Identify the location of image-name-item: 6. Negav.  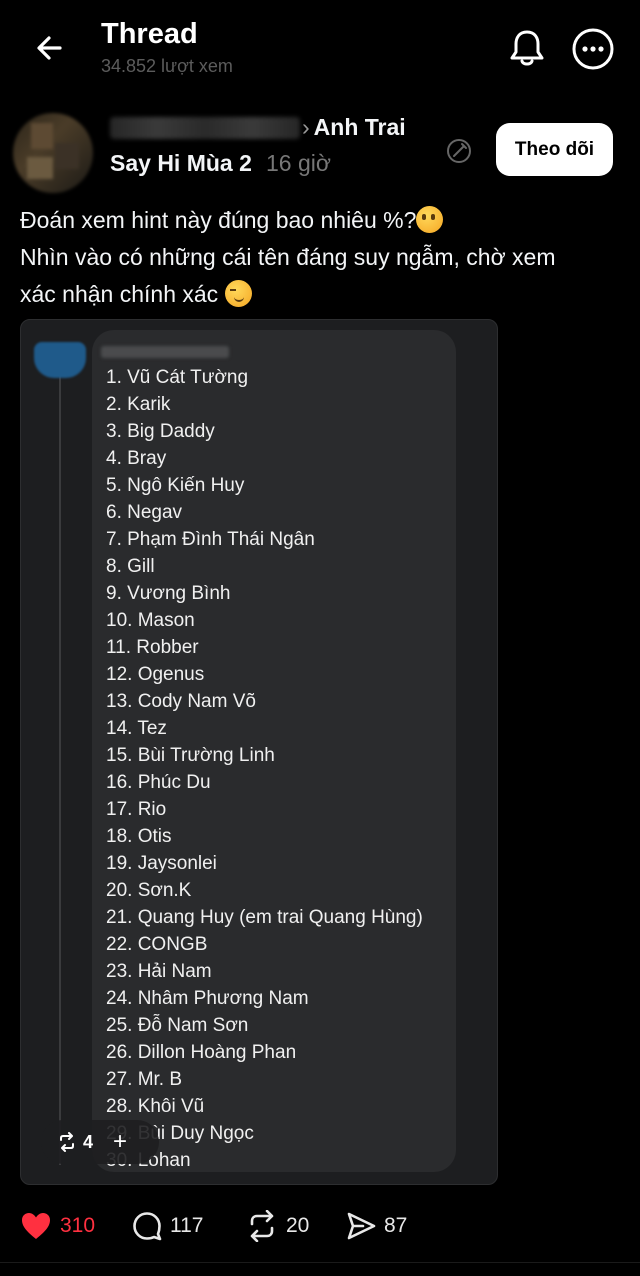
(144, 512).